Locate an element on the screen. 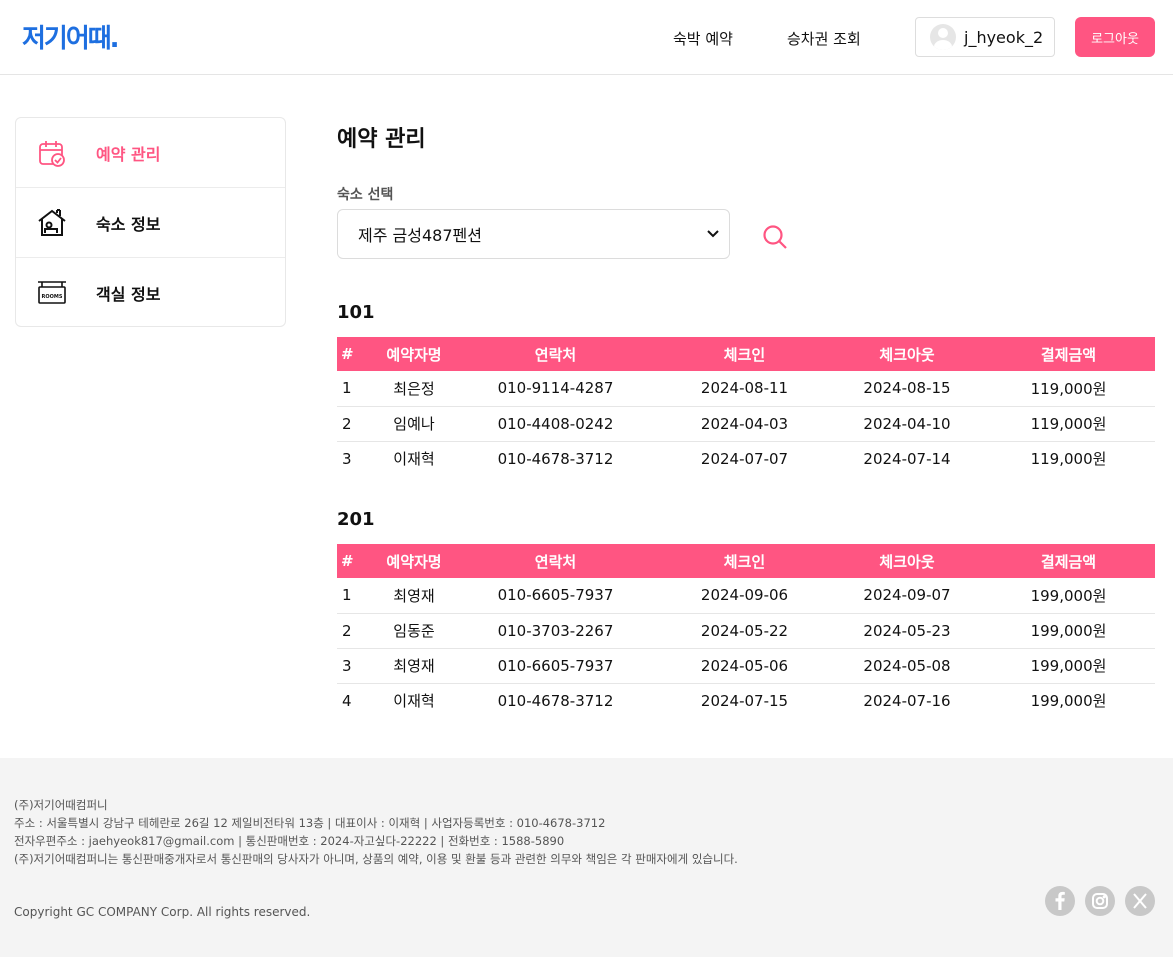 This screenshot has width=1173, height=957. table-cell: 2024-05-06 is located at coordinates (744, 666).